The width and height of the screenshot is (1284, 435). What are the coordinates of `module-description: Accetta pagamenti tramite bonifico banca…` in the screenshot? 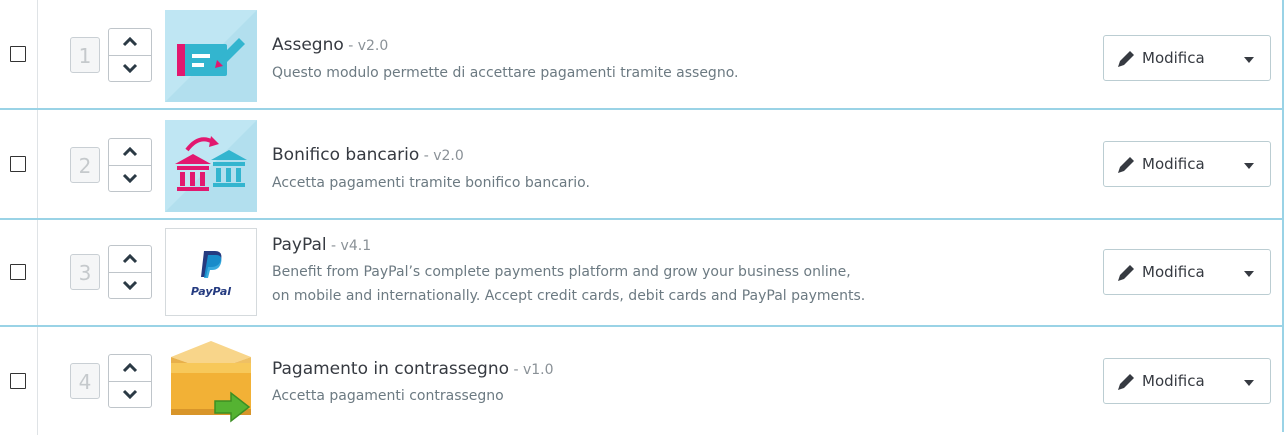 It's located at (431, 183).